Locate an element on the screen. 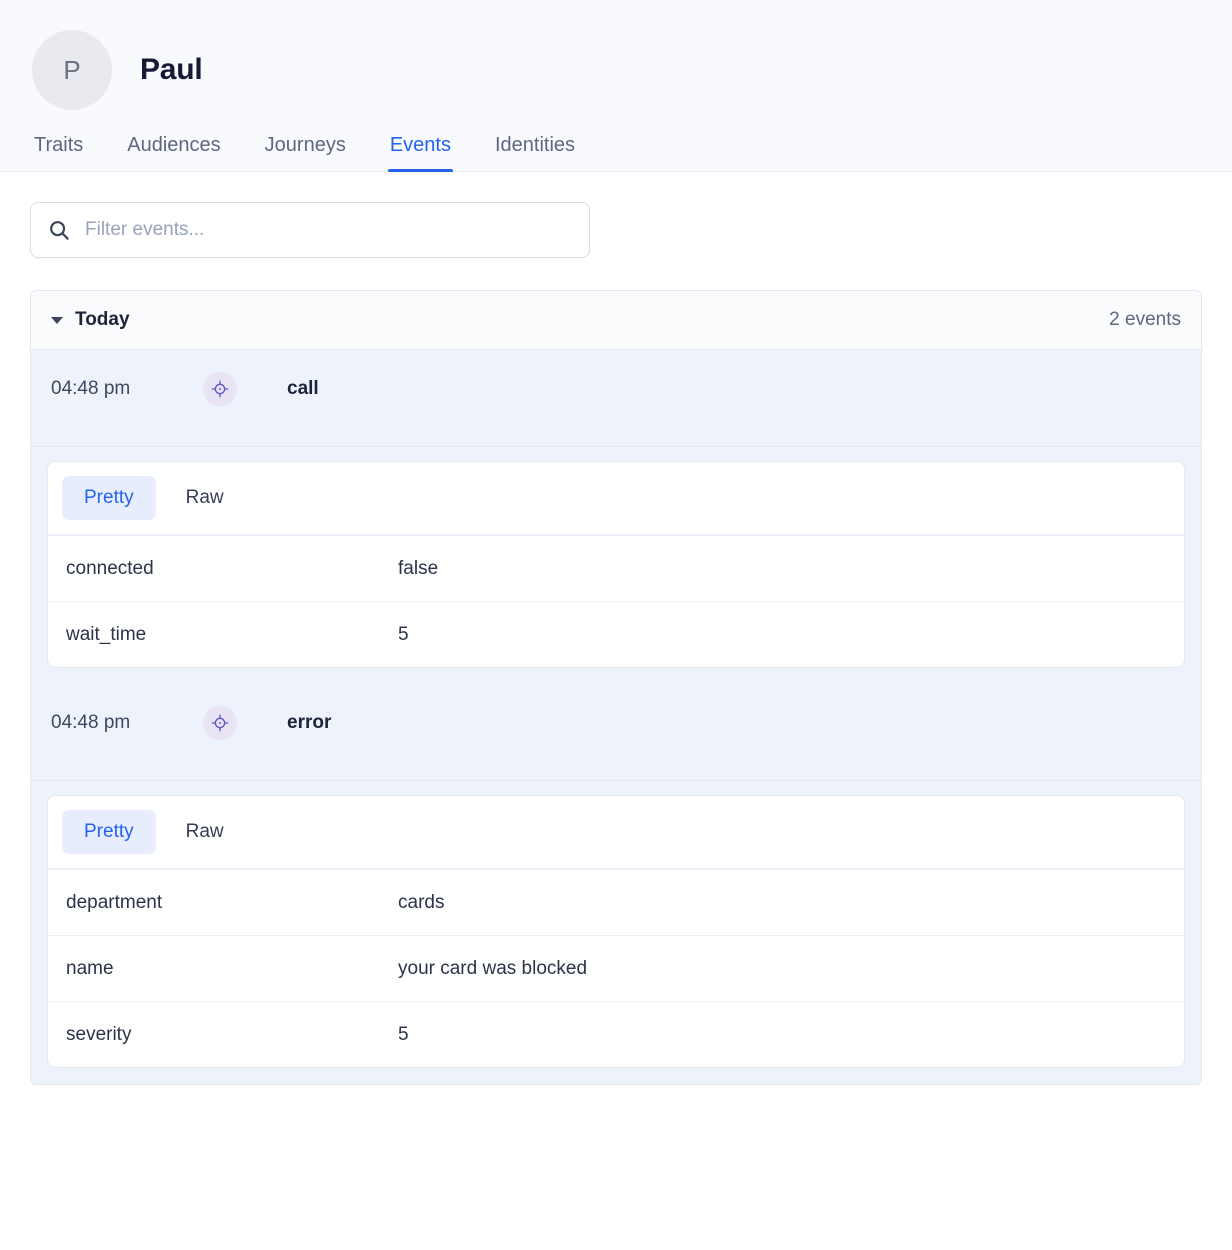  search-input is located at coordinates (310, 230).